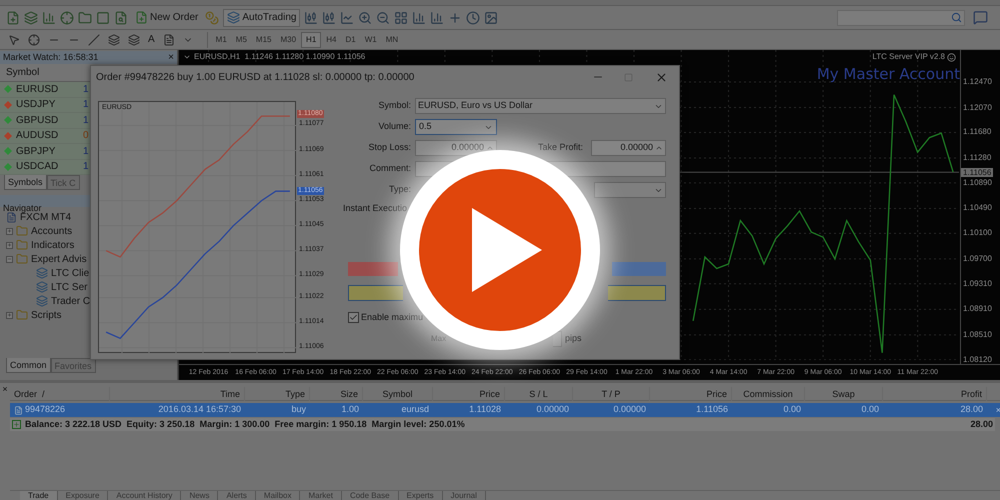  Describe the element at coordinates (844, 394) in the screenshot. I see `column-header: Swap` at that location.